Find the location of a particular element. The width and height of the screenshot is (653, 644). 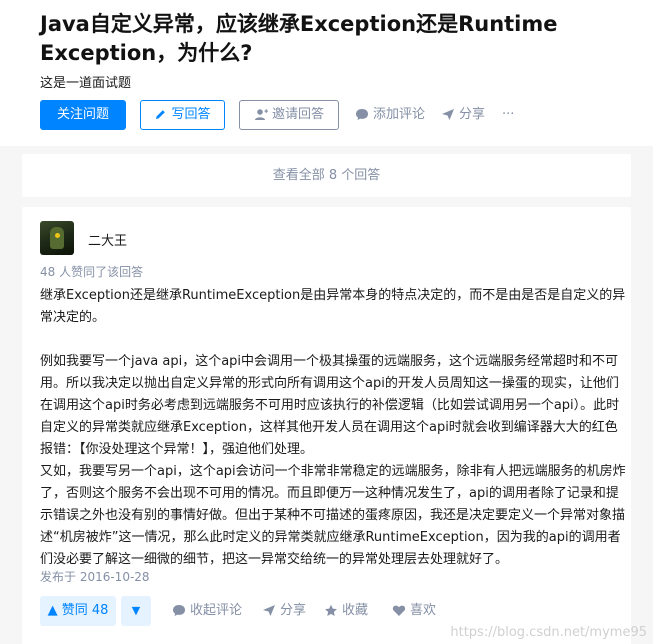

invite-answer-button: 邀请回答 is located at coordinates (289, 115).